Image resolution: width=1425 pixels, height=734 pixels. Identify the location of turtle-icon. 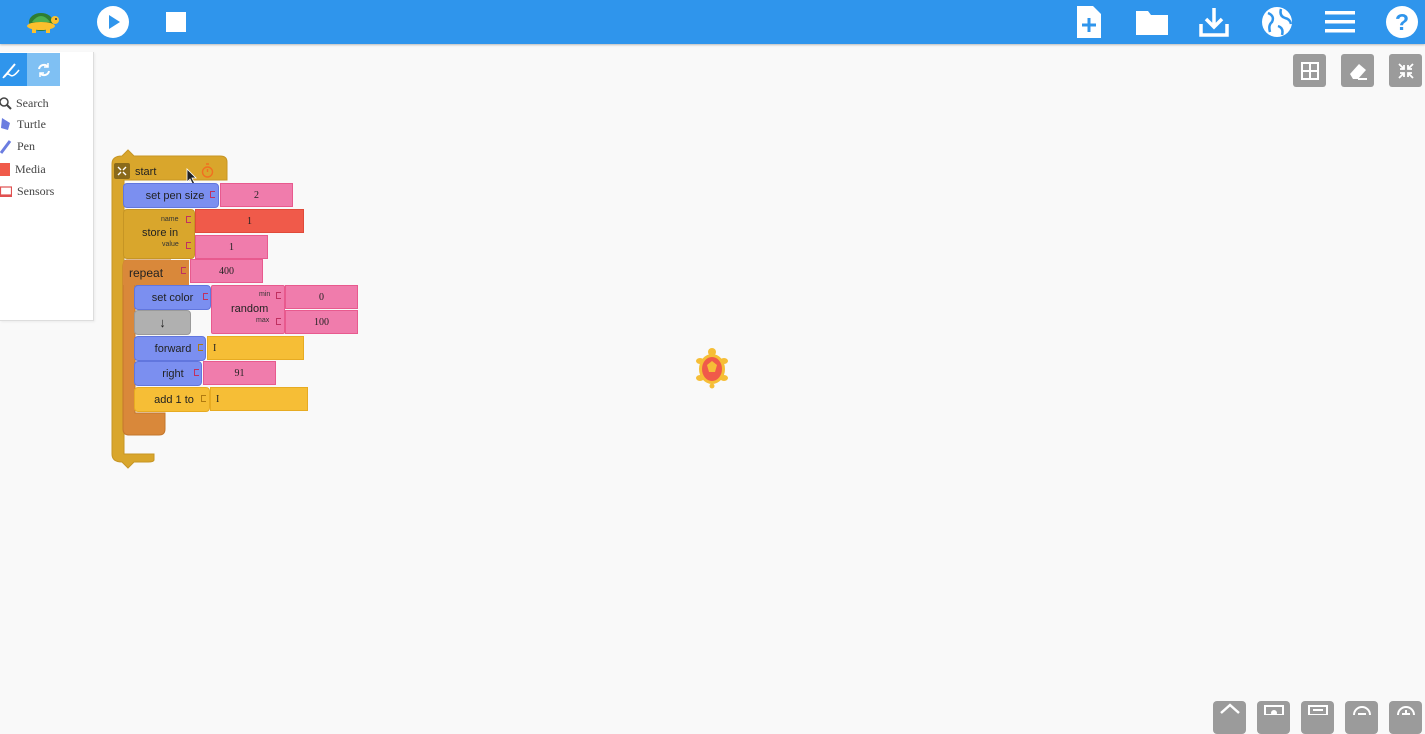
(6, 124).